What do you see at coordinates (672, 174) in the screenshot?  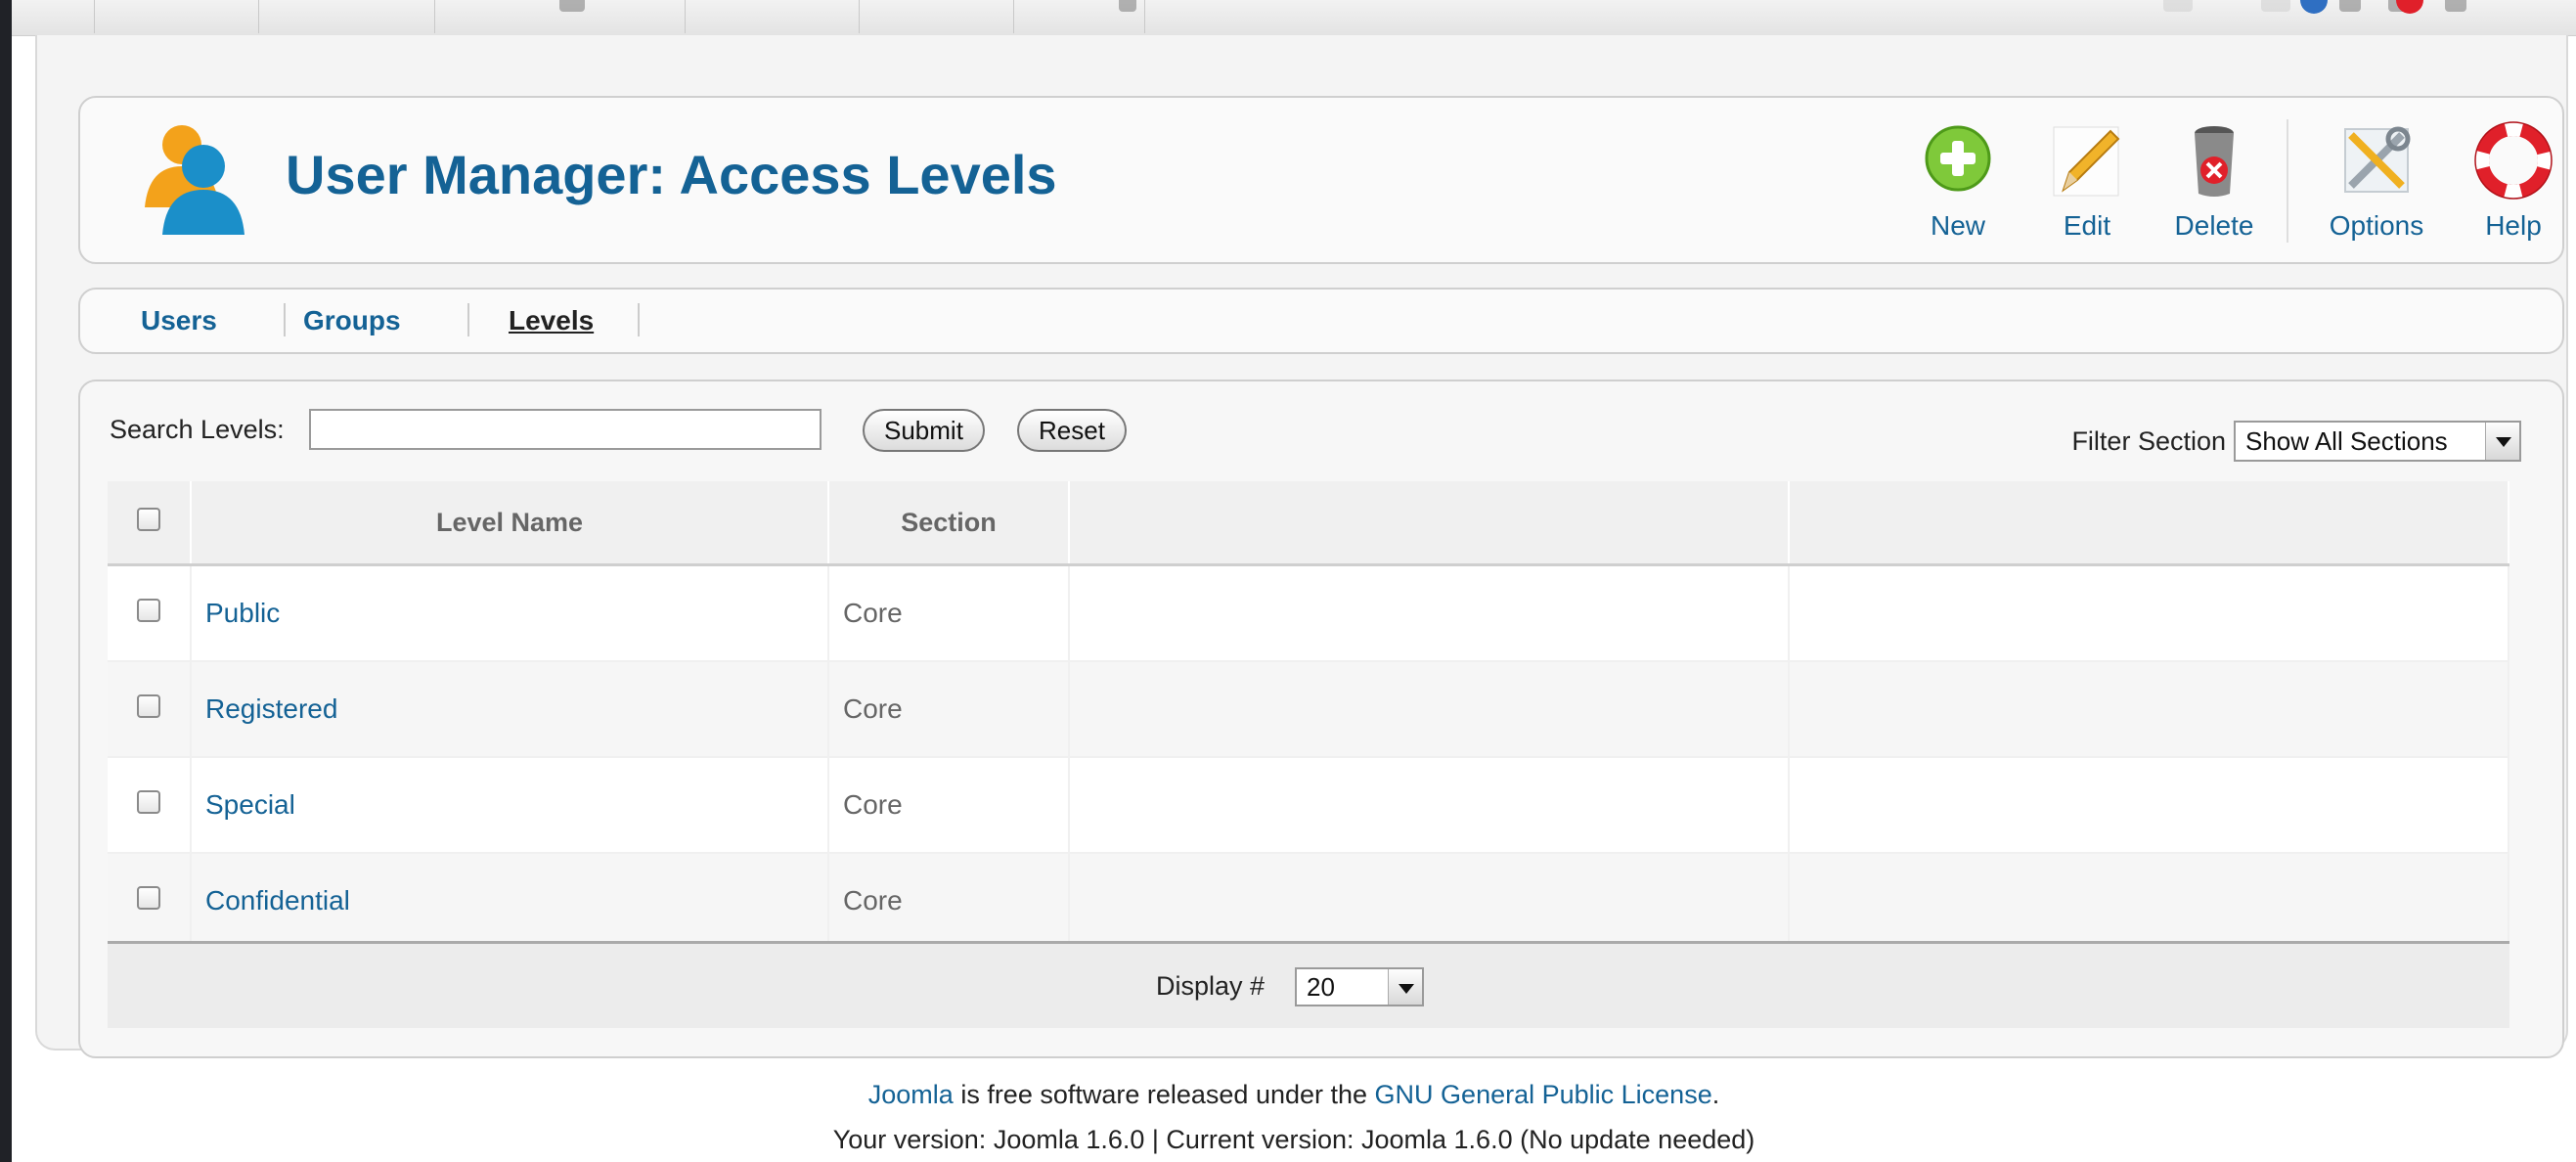 I see `page-title: User Manager: Access Levels` at bounding box center [672, 174].